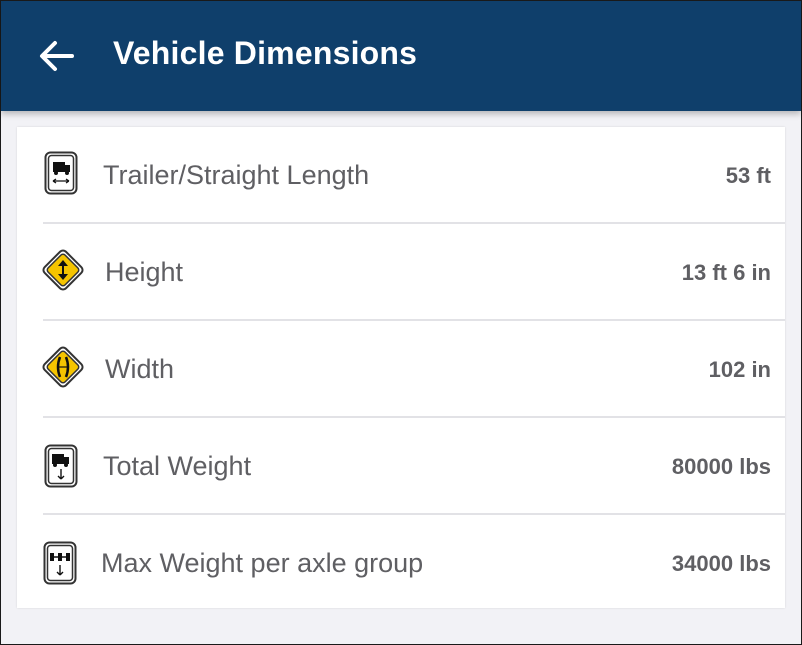 The width and height of the screenshot is (802, 645). I want to click on dimension-label: Width, so click(140, 369).